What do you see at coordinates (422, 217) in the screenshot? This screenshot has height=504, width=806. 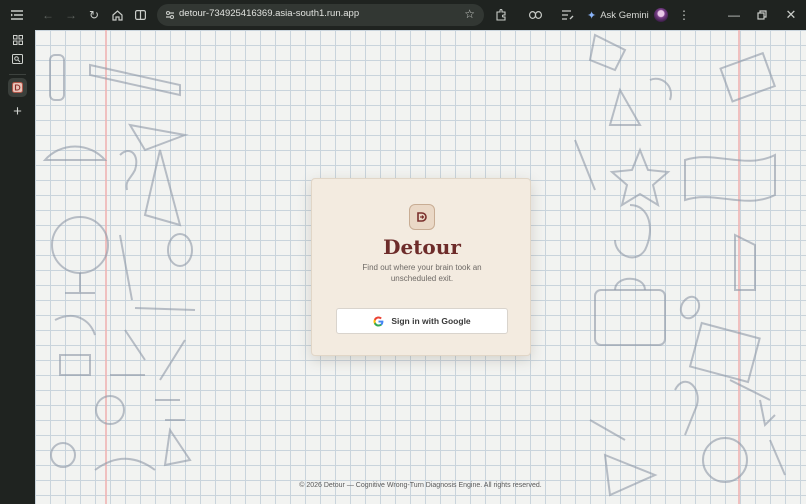 I see `detour-logo-icon` at bounding box center [422, 217].